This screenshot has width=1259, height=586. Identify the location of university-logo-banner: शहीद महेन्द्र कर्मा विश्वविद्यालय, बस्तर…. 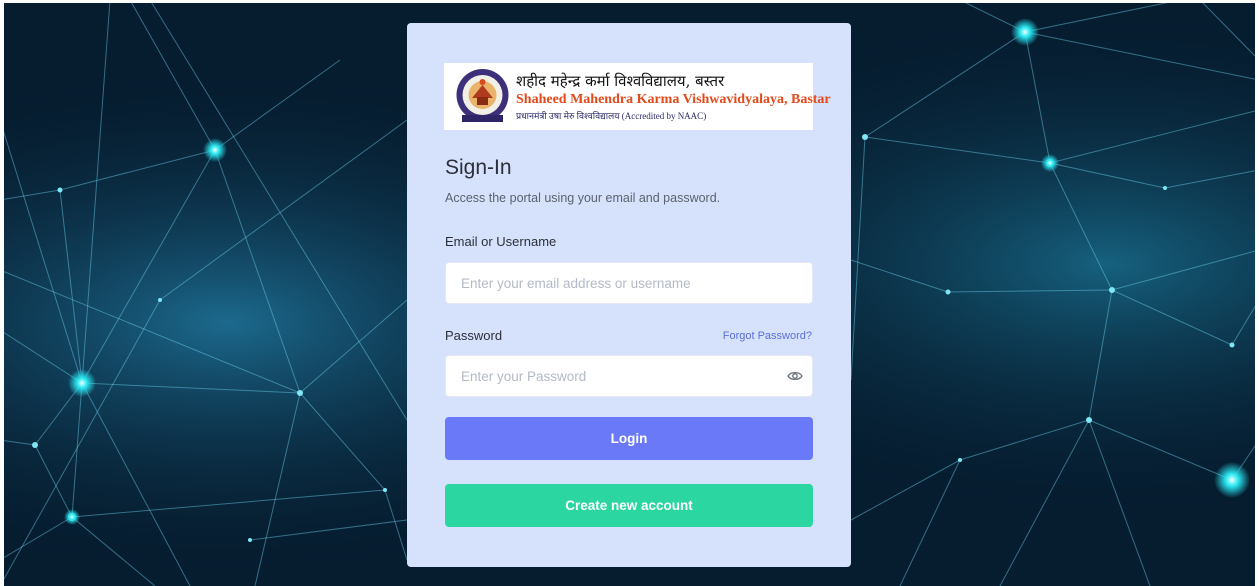
(637, 96).